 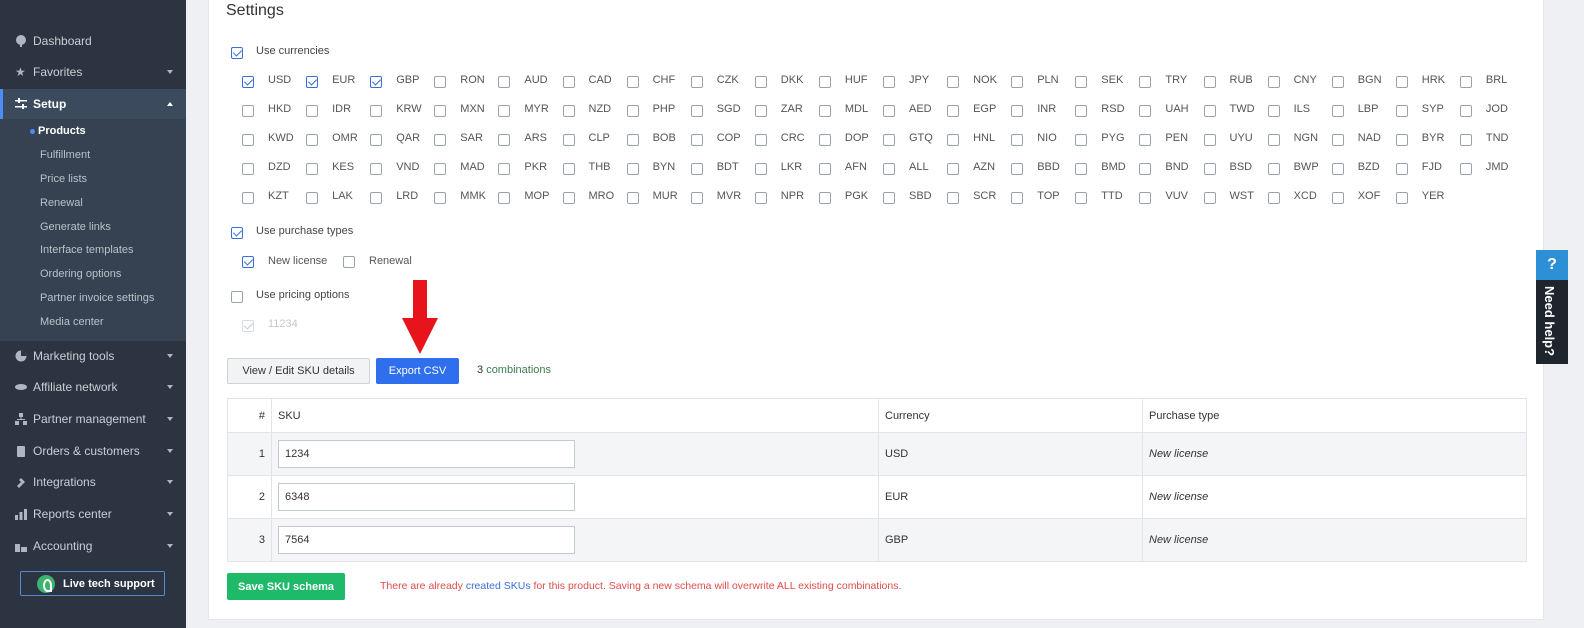 What do you see at coordinates (1209, 111) in the screenshot?
I see `currency-checkbox-twd` at bounding box center [1209, 111].